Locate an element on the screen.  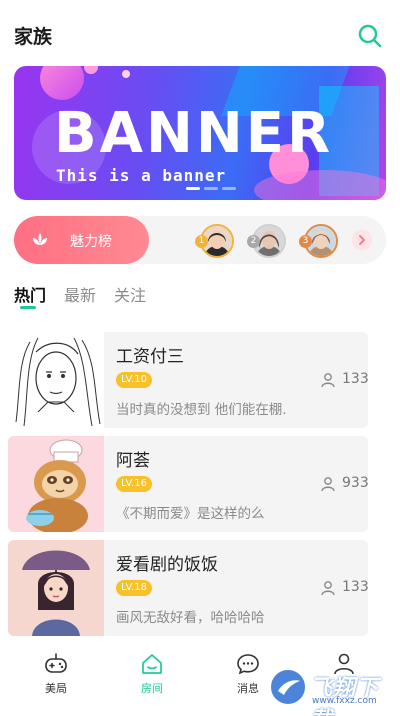
charm-ranking-button: 魅力榜 is located at coordinates (81, 240).